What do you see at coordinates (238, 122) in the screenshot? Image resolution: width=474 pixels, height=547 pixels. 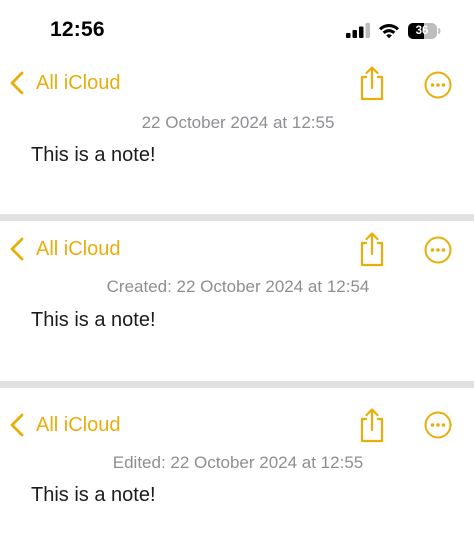 I see `note-date: 22 October 2024 at 12:55` at bounding box center [238, 122].